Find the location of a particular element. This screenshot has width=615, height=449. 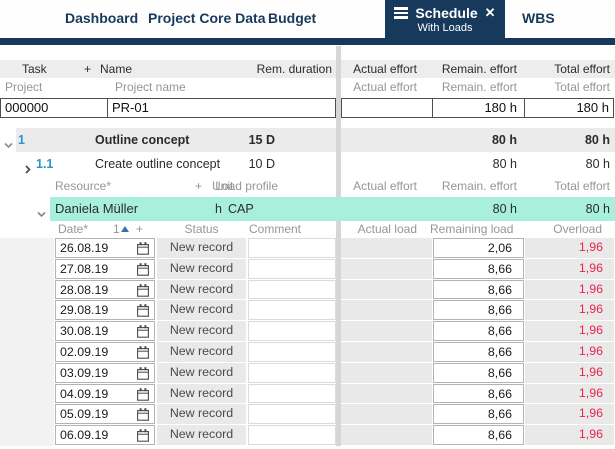

tab-schedule-sublabel: With Loads is located at coordinates (445, 28).